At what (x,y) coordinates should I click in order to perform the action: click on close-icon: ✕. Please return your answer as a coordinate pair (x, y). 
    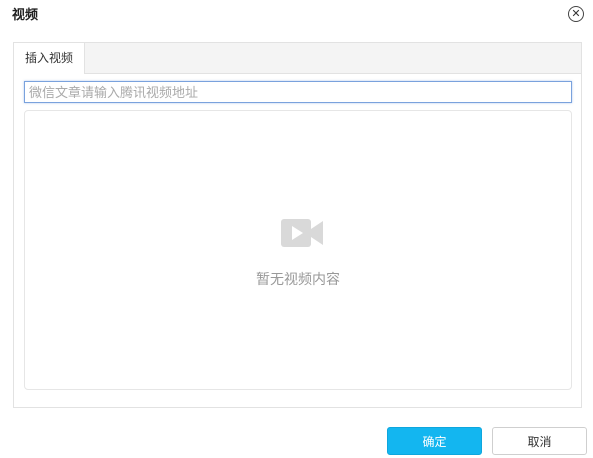
    Looking at the image, I should click on (576, 13).